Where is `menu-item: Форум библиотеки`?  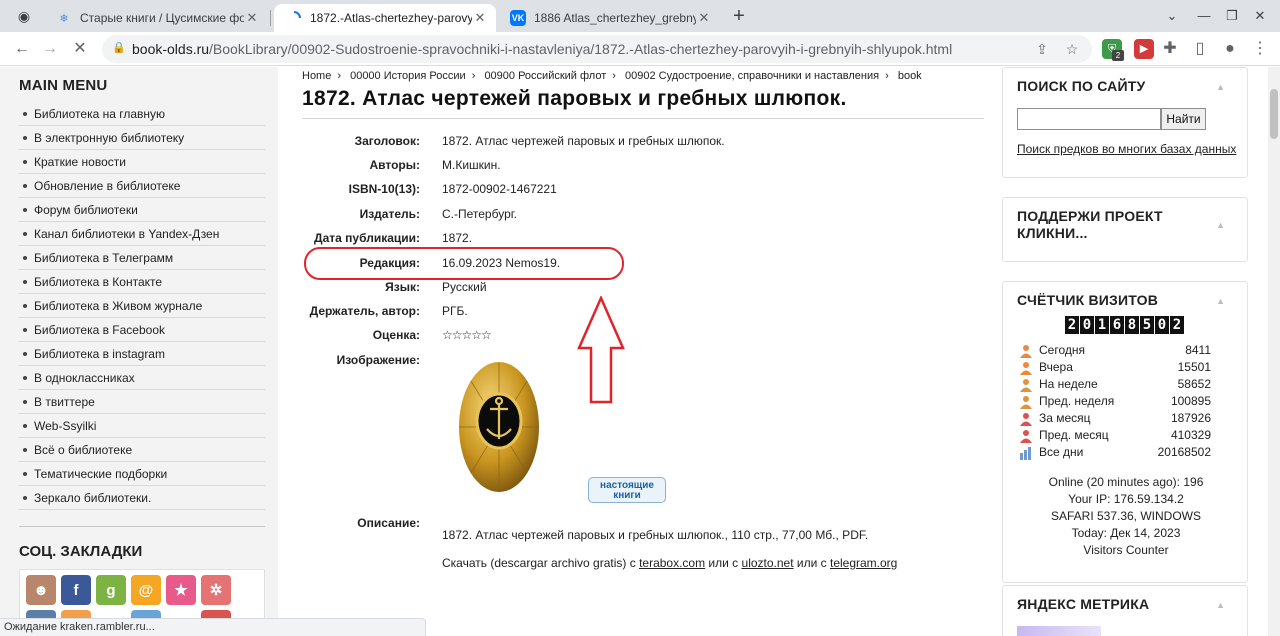 menu-item: Форум библиотеки is located at coordinates (142, 210).